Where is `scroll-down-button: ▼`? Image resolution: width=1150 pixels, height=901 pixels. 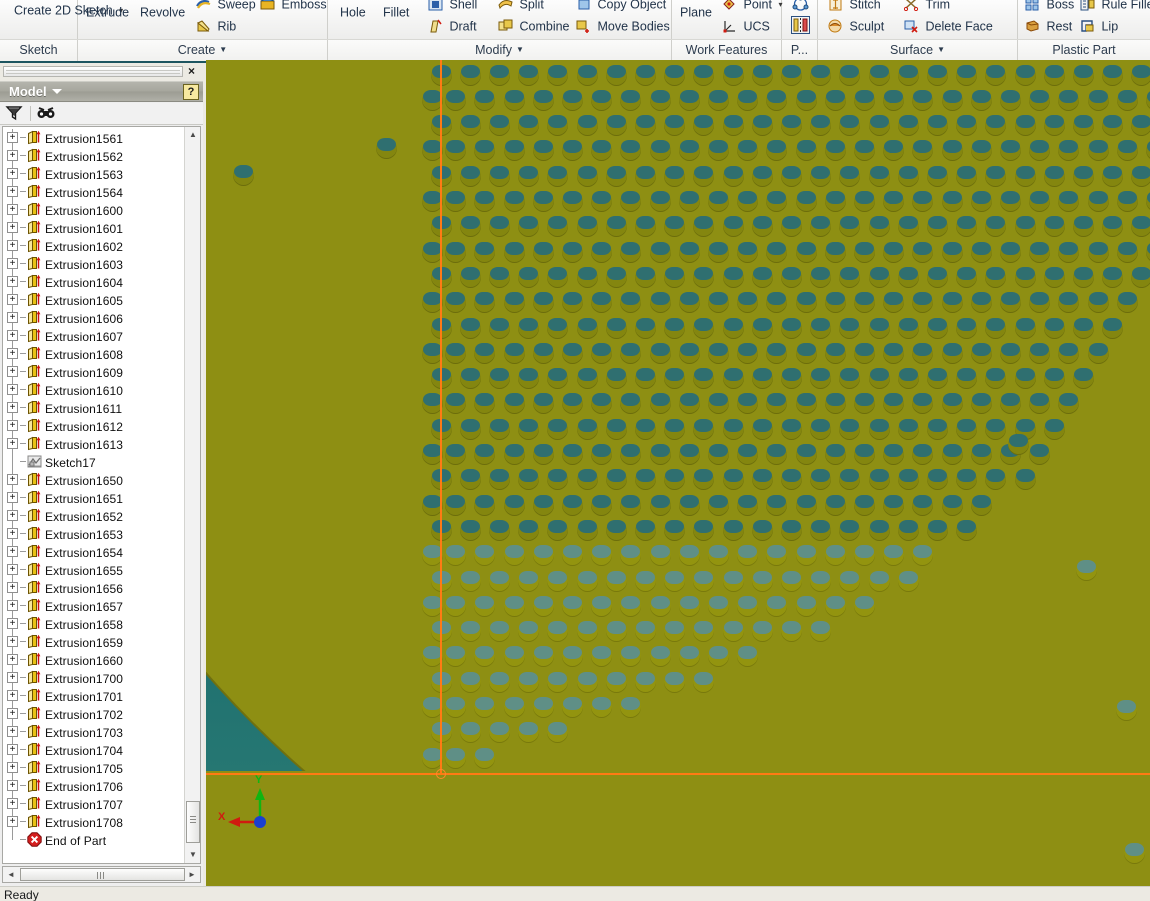
scroll-down-button: ▼ is located at coordinates (192, 855).